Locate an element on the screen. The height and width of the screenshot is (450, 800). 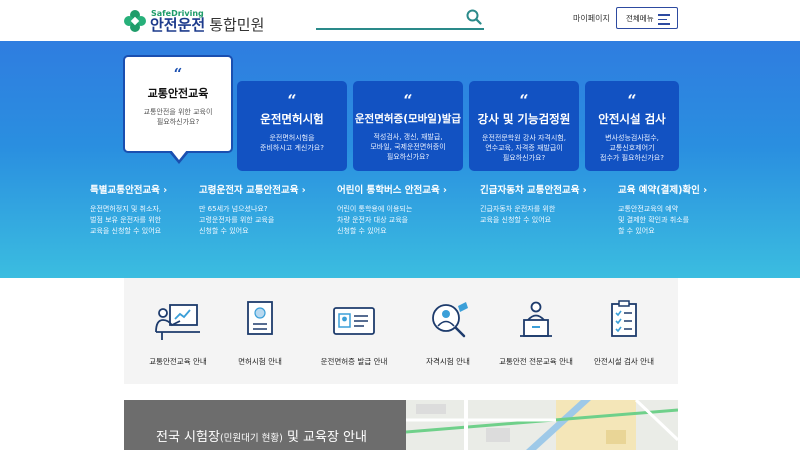
card-description: 적성검사, 갱신, 재발급, 모바일, 국제운전면허증이 필요하신가요? is located at coordinates (408, 147).